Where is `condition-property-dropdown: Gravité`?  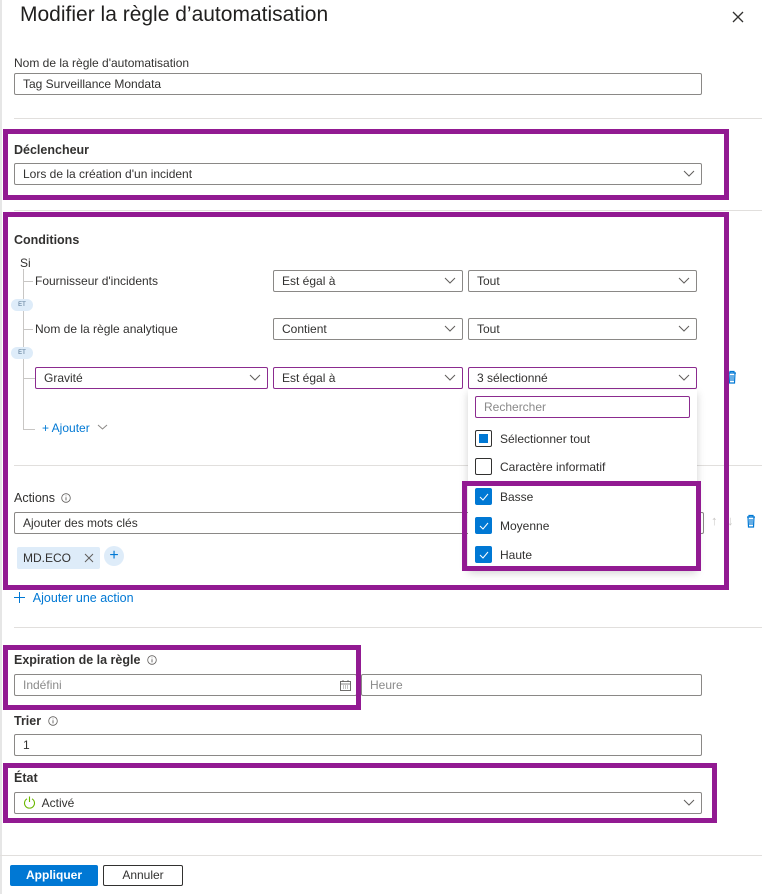 condition-property-dropdown: Gravité is located at coordinates (151, 378).